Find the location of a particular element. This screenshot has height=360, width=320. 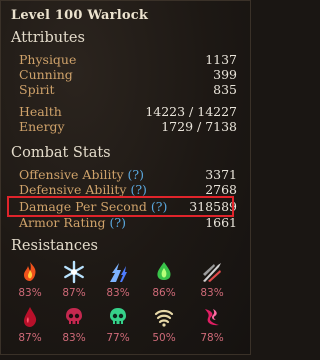

dps-highlight-box is located at coordinates (120, 206).